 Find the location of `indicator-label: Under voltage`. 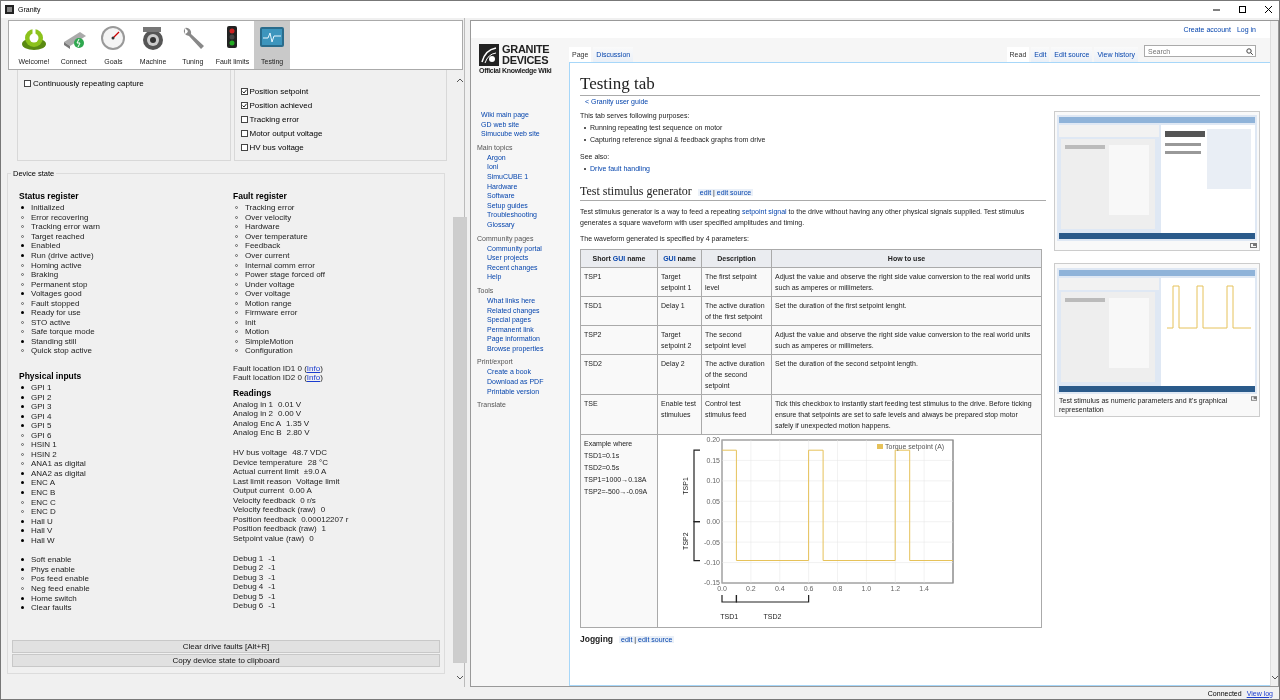

indicator-label: Under voltage is located at coordinates (270, 284).